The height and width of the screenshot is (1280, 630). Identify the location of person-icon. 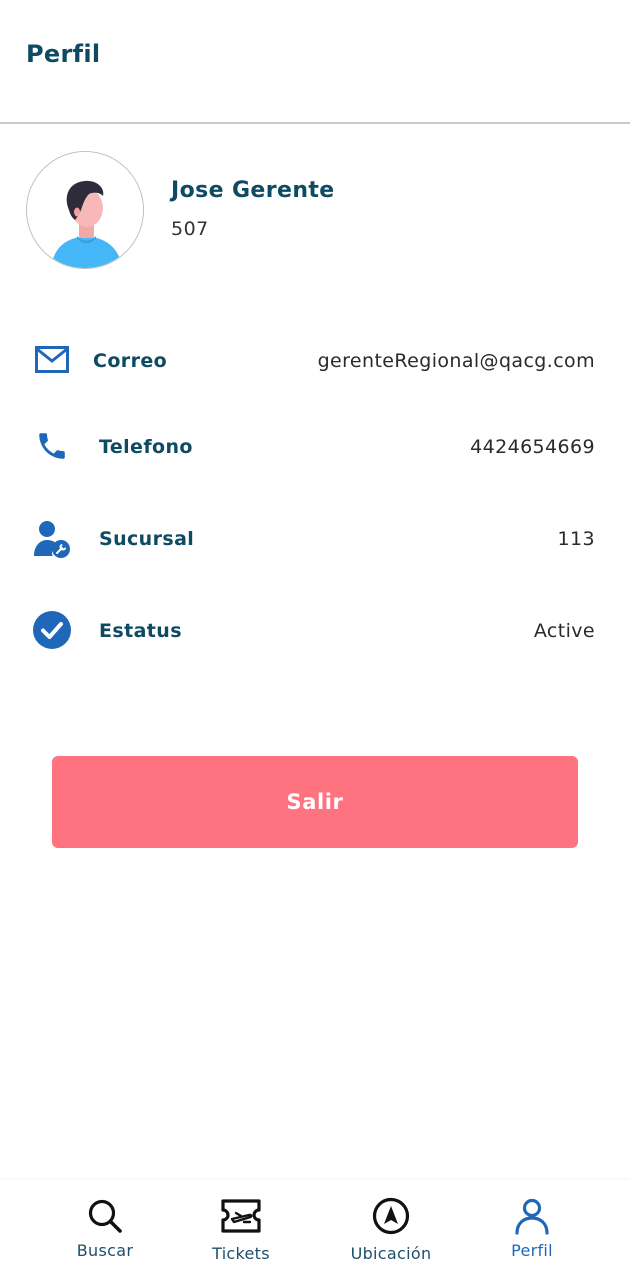
(532, 1218).